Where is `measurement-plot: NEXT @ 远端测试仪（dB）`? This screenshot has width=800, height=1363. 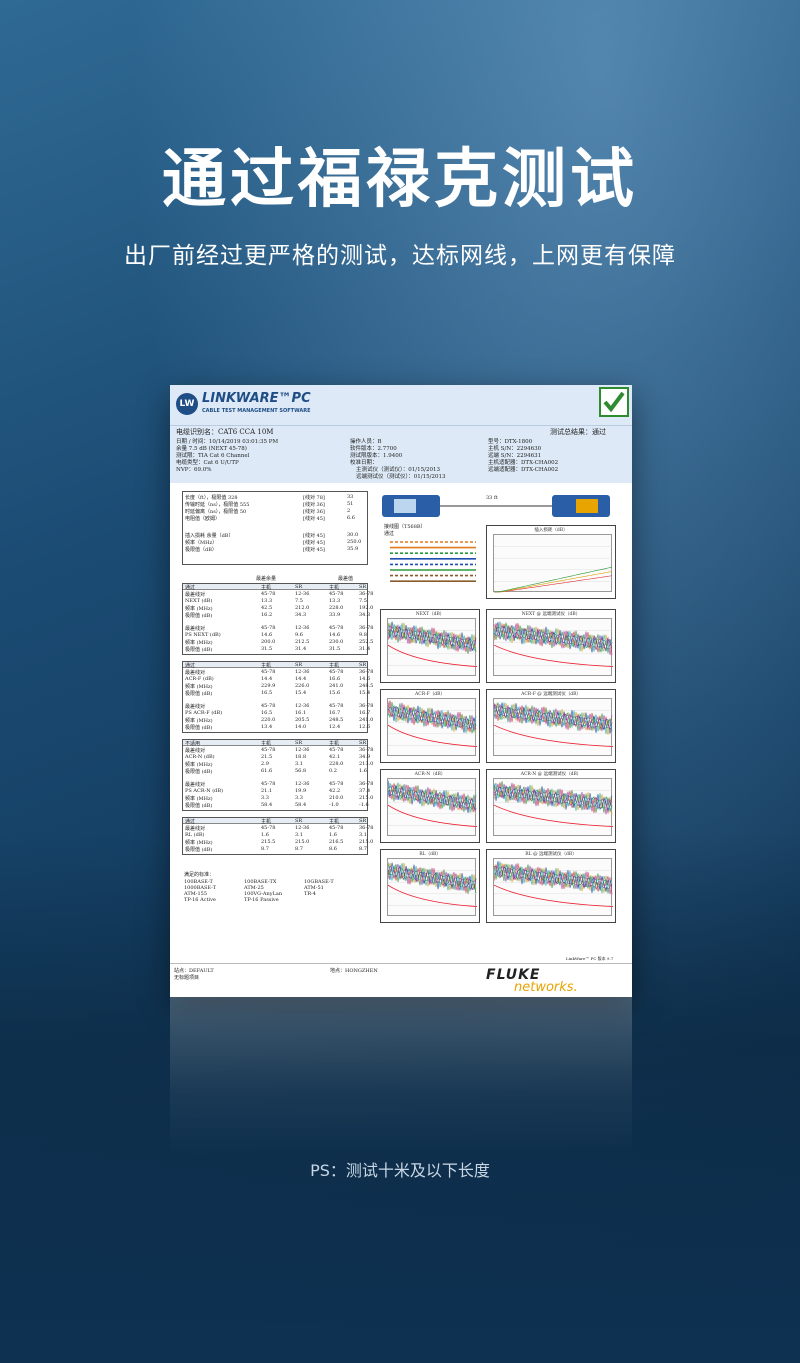
measurement-plot: NEXT @ 远端测试仪（dB） is located at coordinates (551, 646).